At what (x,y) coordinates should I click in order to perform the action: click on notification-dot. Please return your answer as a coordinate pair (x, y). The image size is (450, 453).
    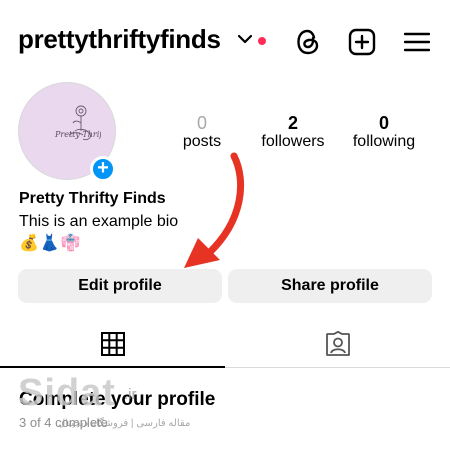
    Looking at the image, I should click on (262, 41).